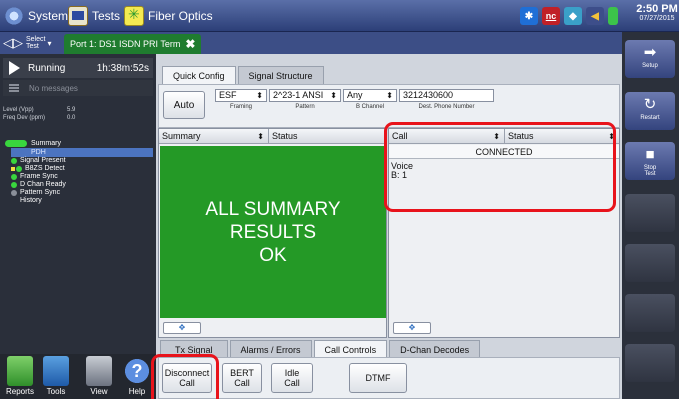  I want to click on bert-call-button: BERT Call, so click(242, 378).